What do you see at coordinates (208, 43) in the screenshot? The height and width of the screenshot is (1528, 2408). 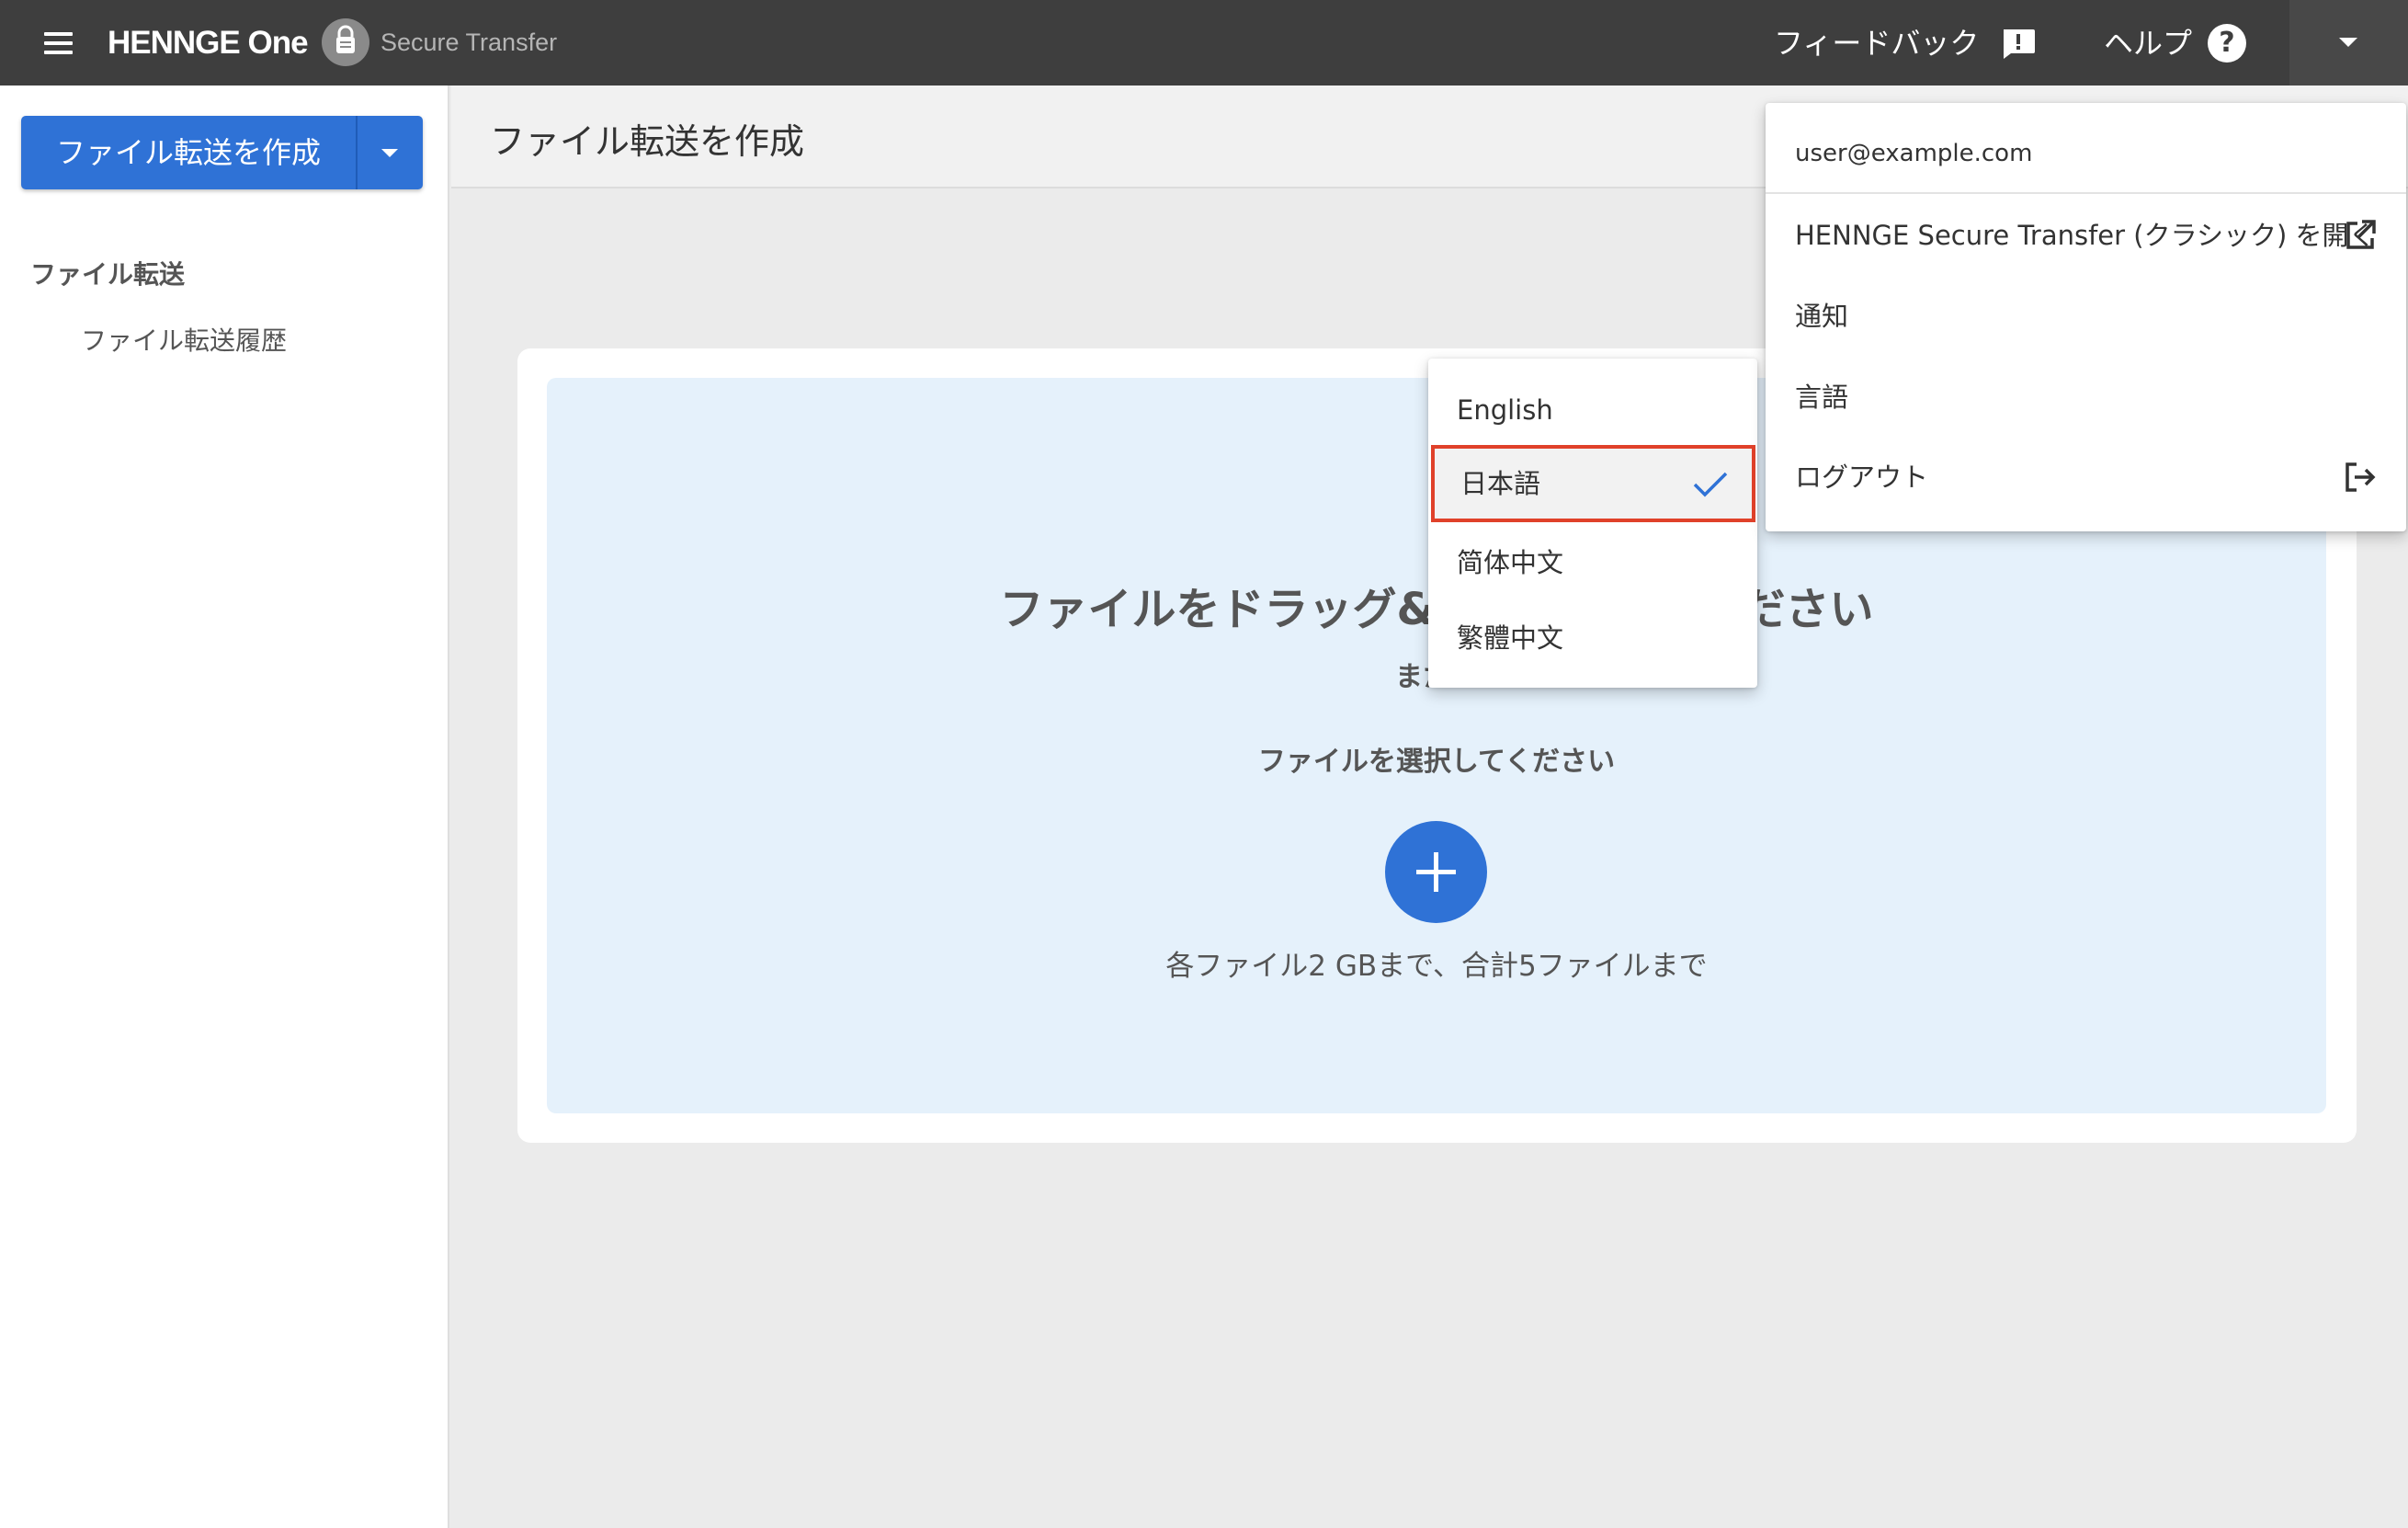 I see `brand-logo: HENNGE One` at bounding box center [208, 43].